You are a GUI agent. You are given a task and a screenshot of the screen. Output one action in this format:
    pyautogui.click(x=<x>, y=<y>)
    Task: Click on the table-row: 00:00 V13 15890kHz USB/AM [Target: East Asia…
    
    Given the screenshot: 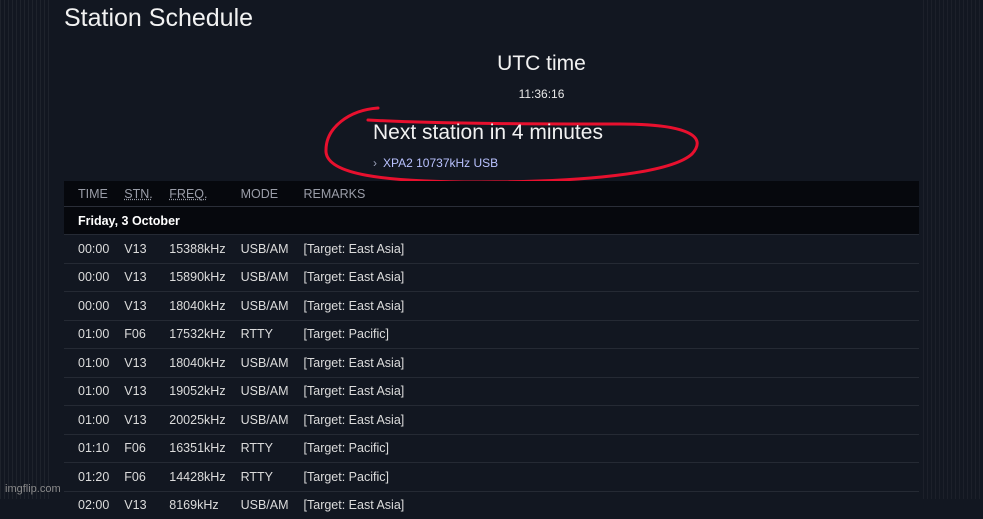 What is the action you would take?
    pyautogui.click(x=491, y=277)
    